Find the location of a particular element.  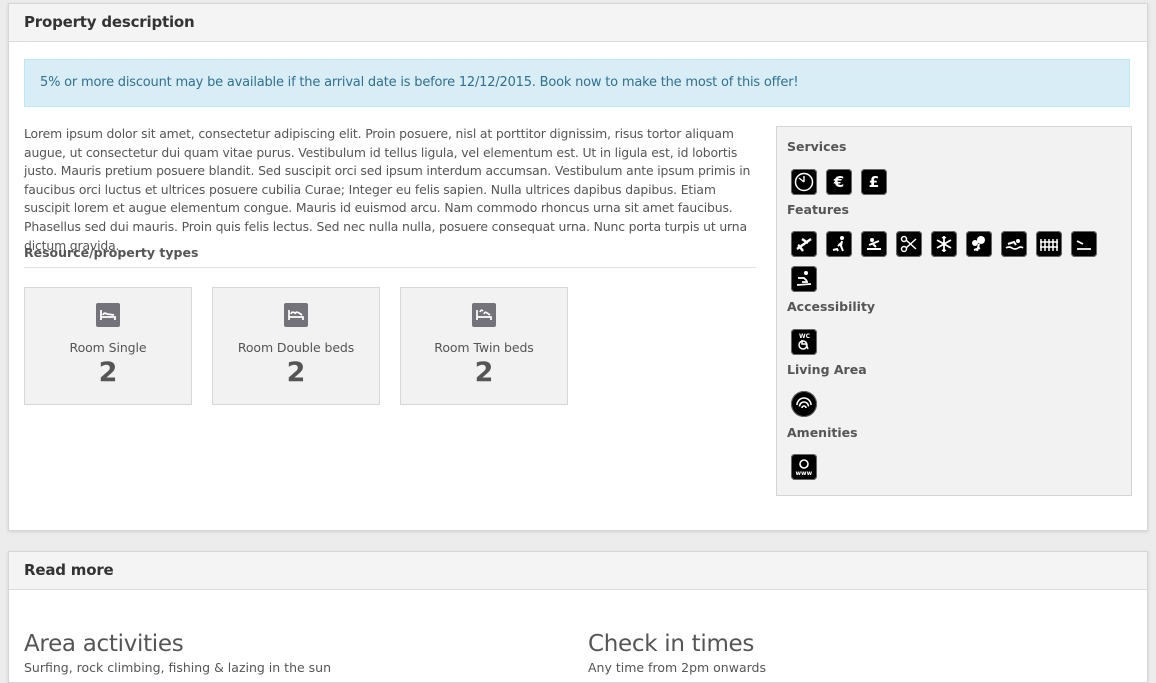

single-bed-icon is located at coordinates (108, 315).